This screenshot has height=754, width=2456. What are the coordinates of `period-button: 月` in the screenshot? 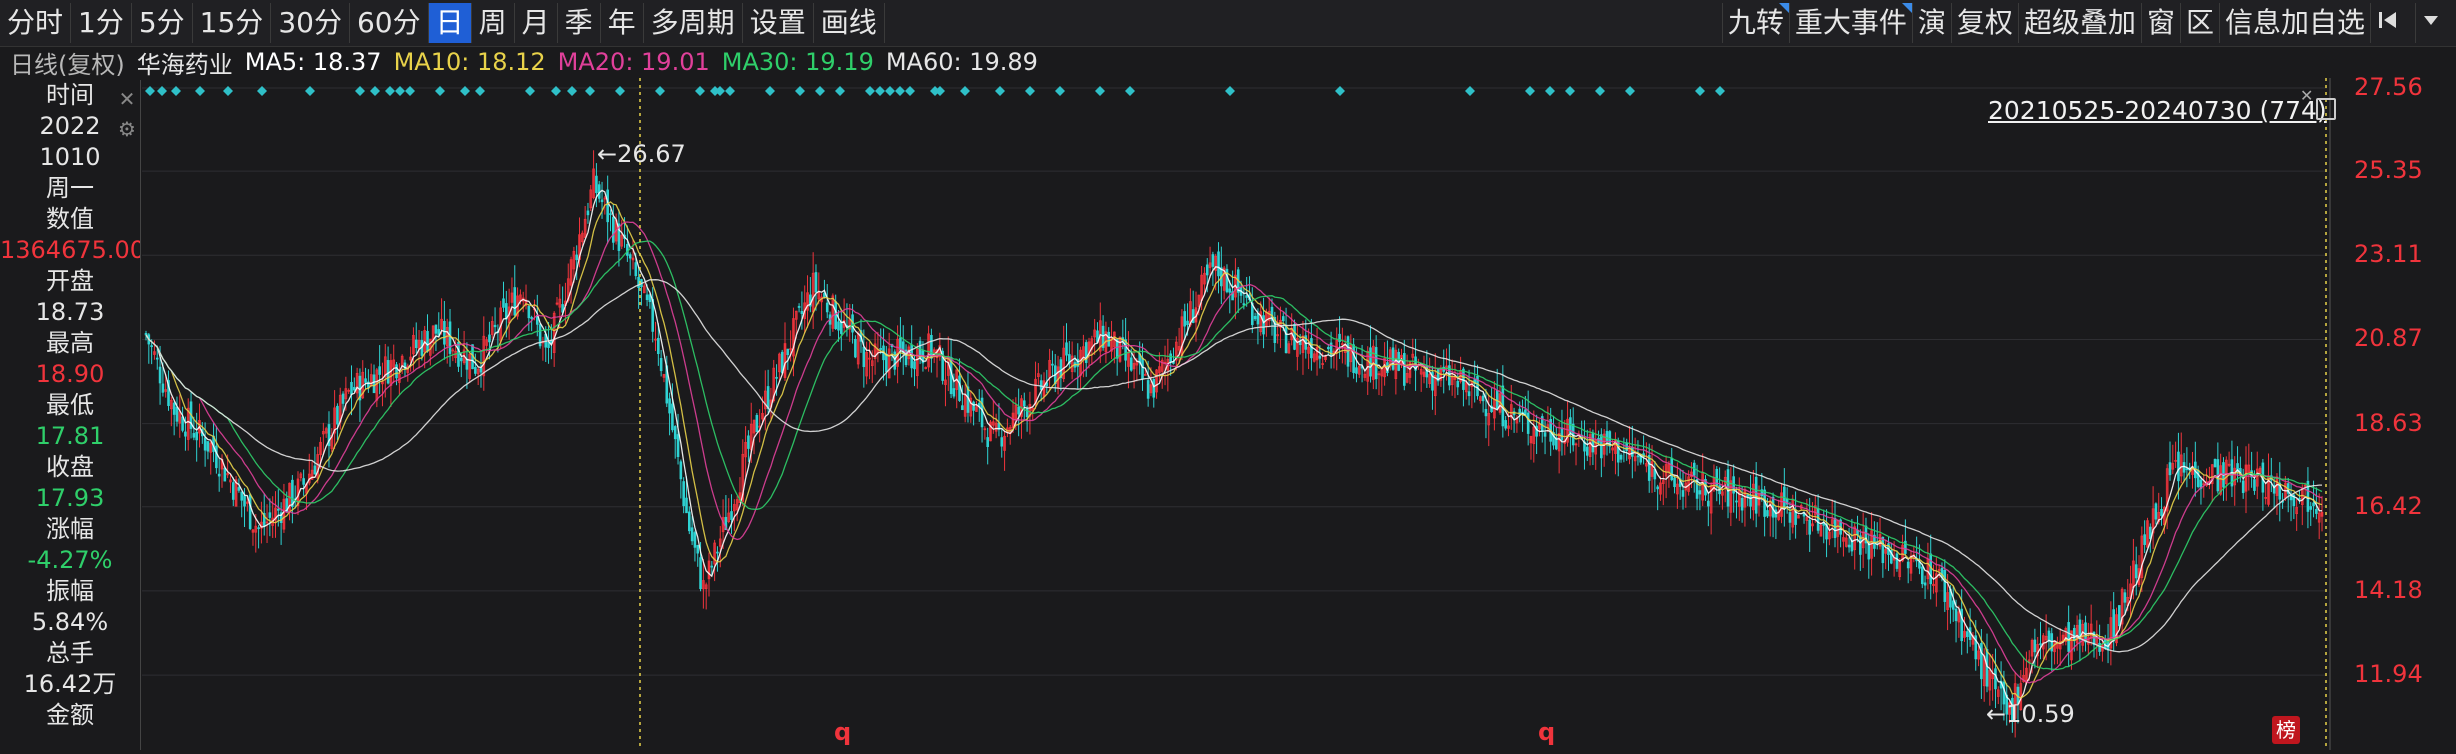 It's located at (536, 23).